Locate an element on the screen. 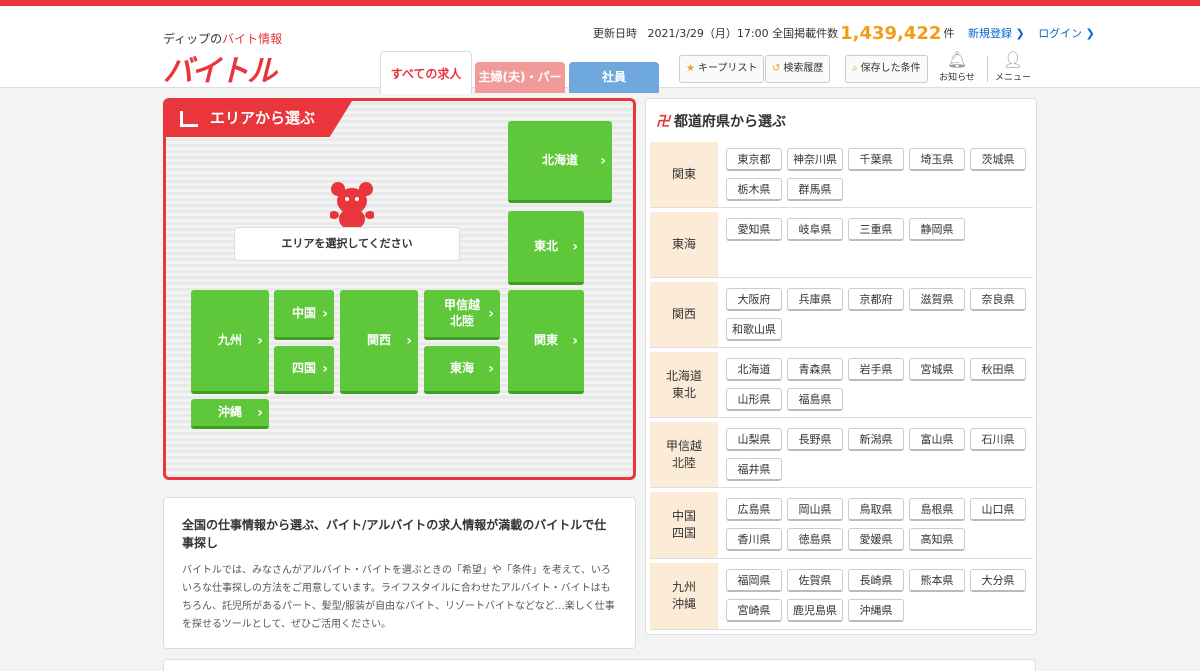 This screenshot has height=671, width=1200. prefecture-row-label: 関西 is located at coordinates (684, 314).